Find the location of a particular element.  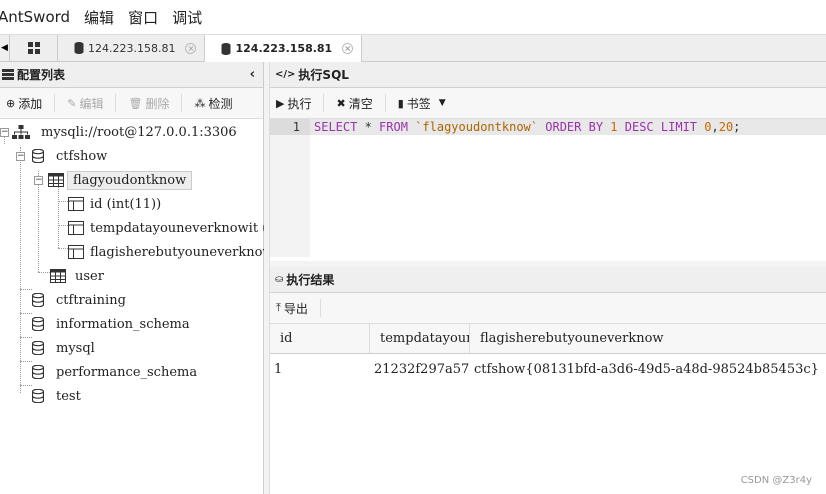

tree-node-db: mysql is located at coordinates (66, 348).